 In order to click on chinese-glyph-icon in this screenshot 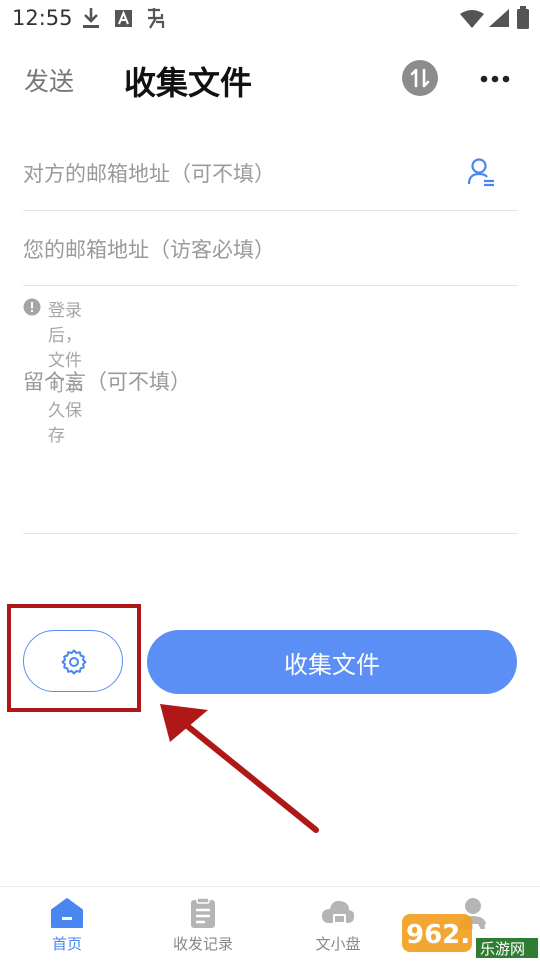, I will do `click(156, 18)`.